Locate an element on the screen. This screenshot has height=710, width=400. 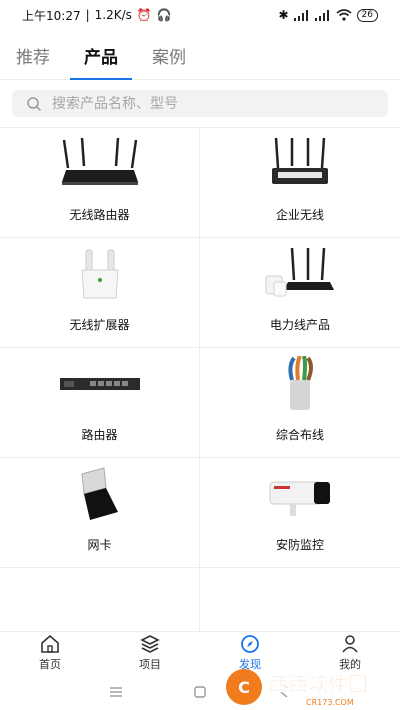
search-bar is located at coordinates (200, 103).